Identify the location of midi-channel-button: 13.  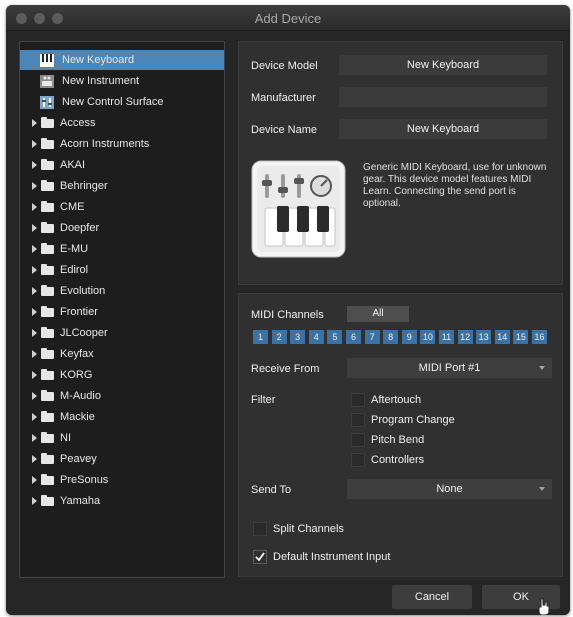
(484, 337).